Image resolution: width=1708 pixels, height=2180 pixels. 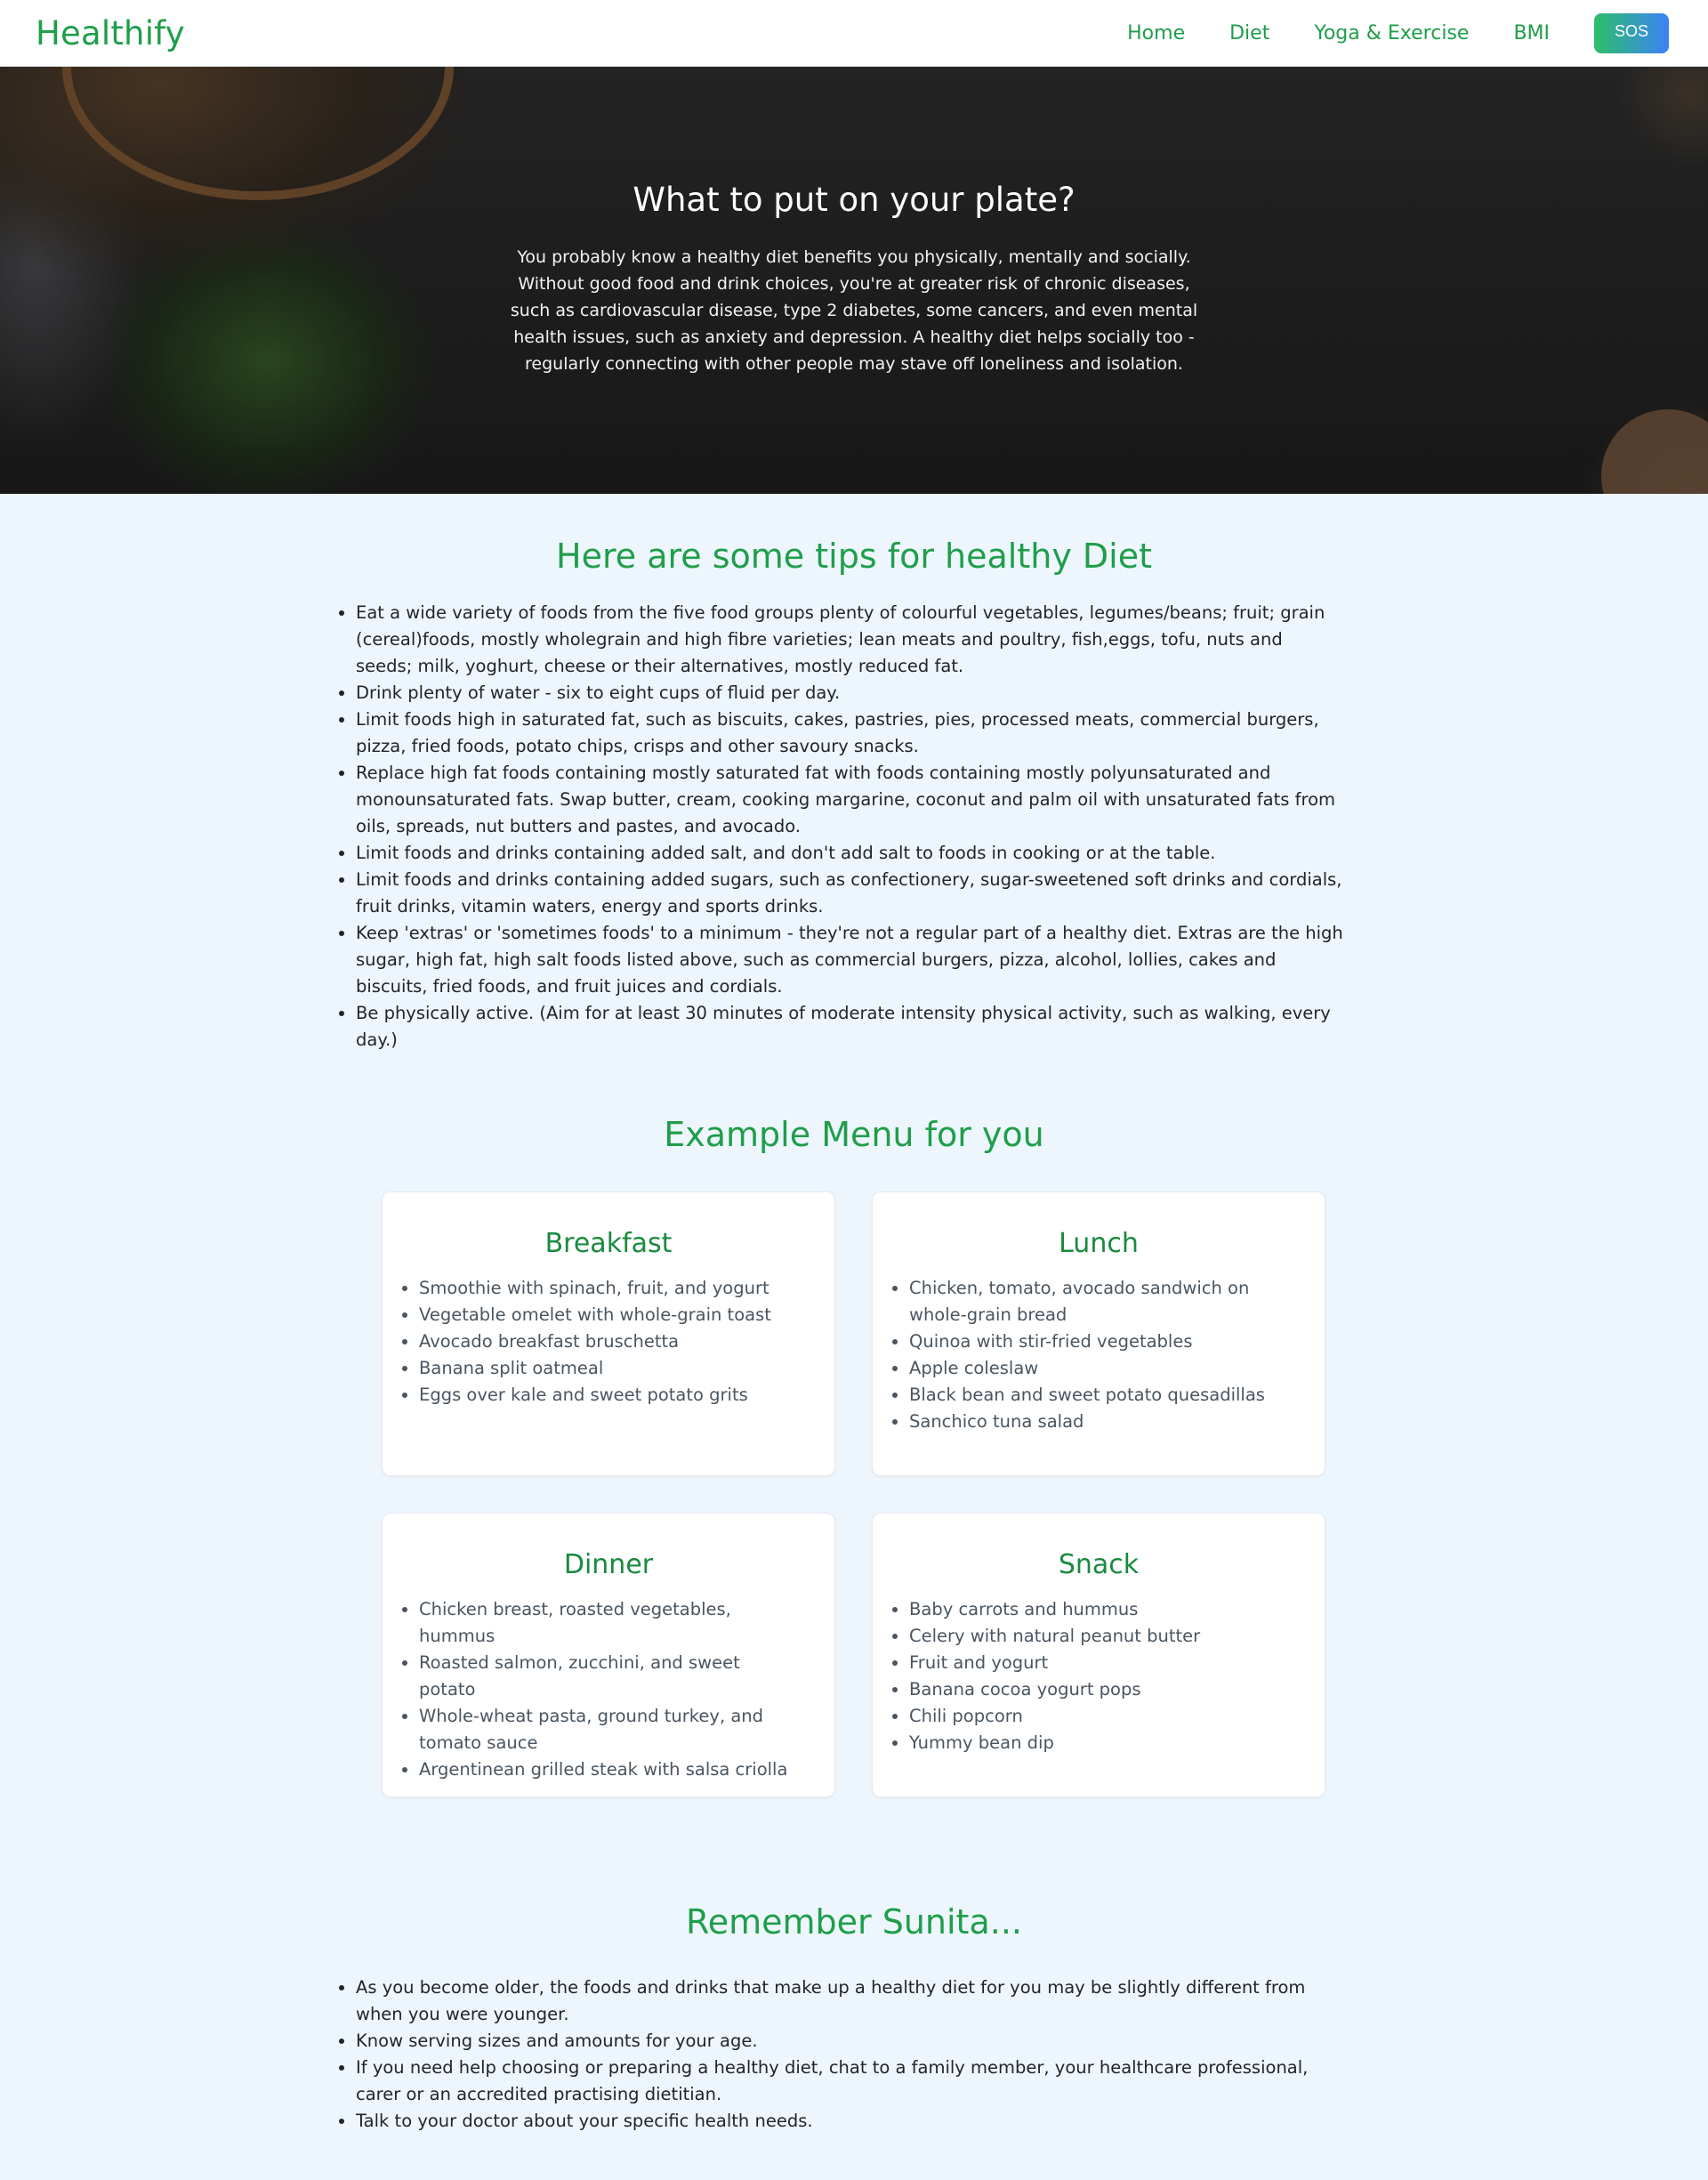 I want to click on menu-item: Vegetable omelet with whole-grain toast, so click(x=609, y=1315).